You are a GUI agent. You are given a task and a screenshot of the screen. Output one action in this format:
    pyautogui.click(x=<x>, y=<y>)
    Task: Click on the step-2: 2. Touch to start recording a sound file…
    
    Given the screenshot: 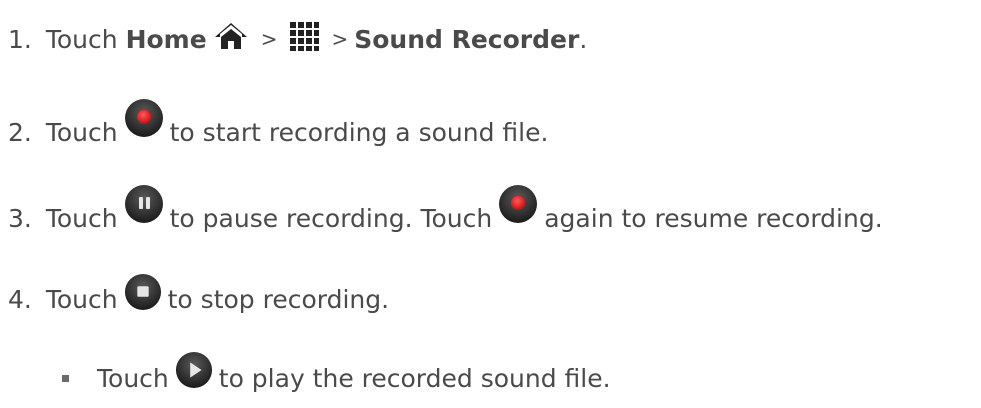 What is the action you would take?
    pyautogui.click(x=278, y=125)
    